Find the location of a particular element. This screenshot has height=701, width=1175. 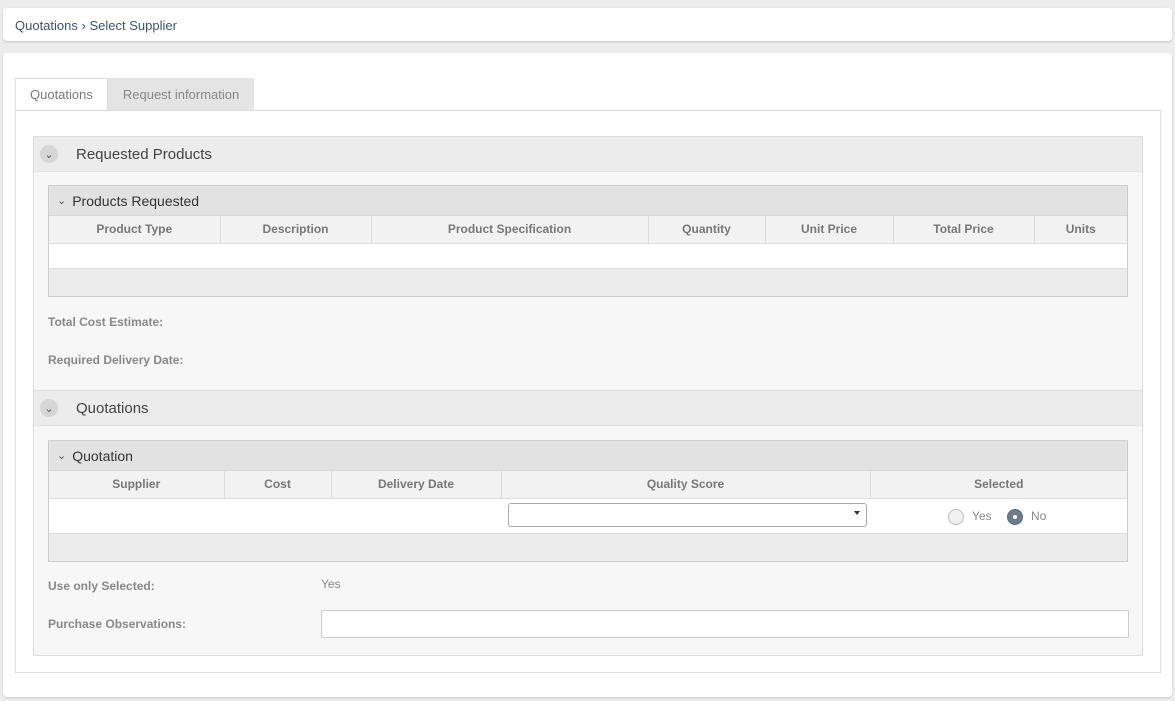

column-header-product-specification: Product Specification is located at coordinates (510, 230).